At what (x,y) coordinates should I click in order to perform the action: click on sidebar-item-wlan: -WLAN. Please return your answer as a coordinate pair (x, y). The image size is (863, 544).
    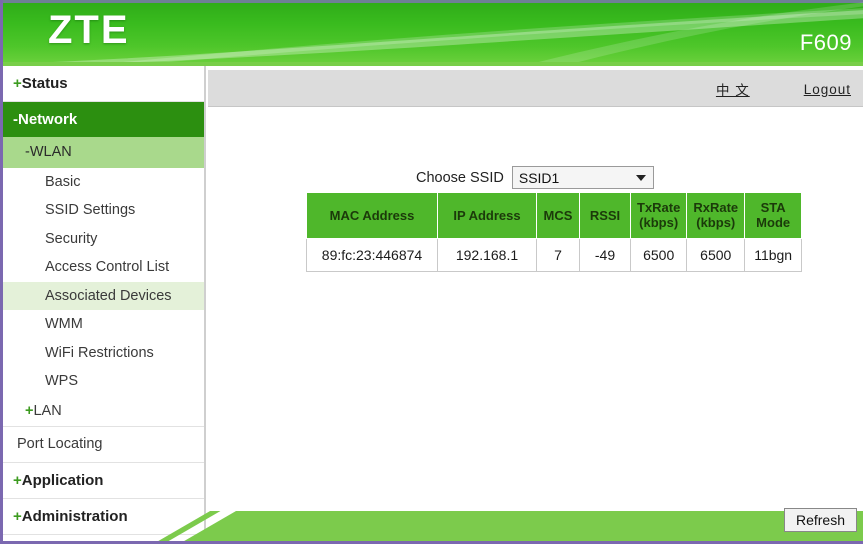
    Looking at the image, I should click on (103, 152).